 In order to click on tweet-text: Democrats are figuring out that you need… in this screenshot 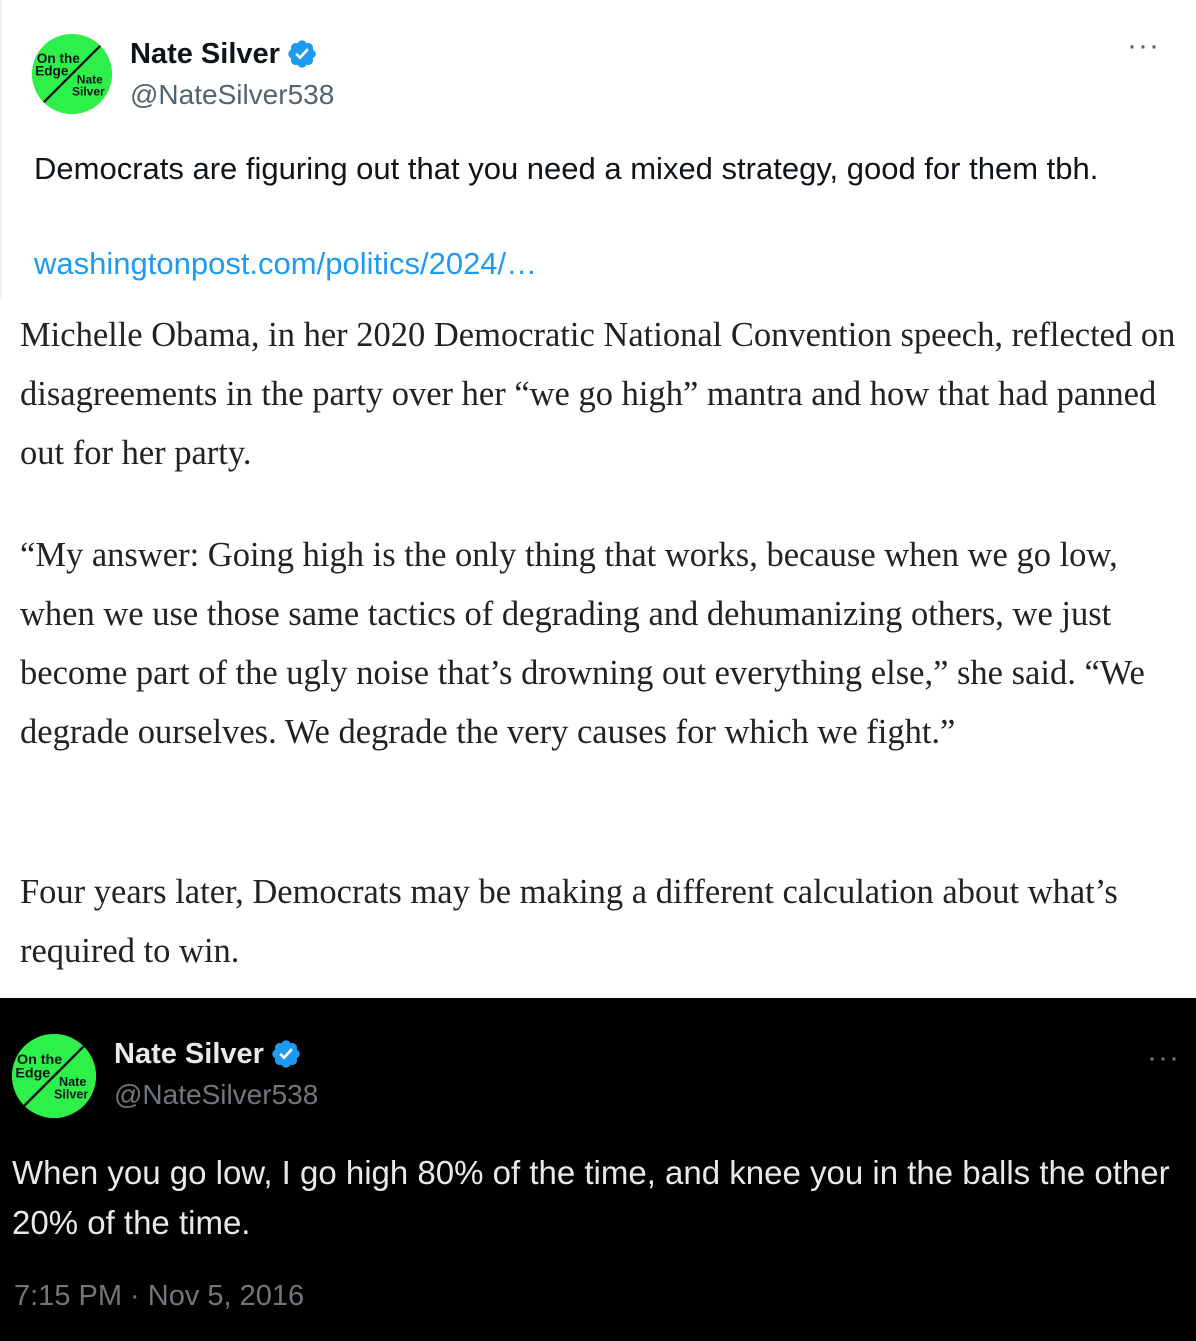, I will do `click(566, 168)`.